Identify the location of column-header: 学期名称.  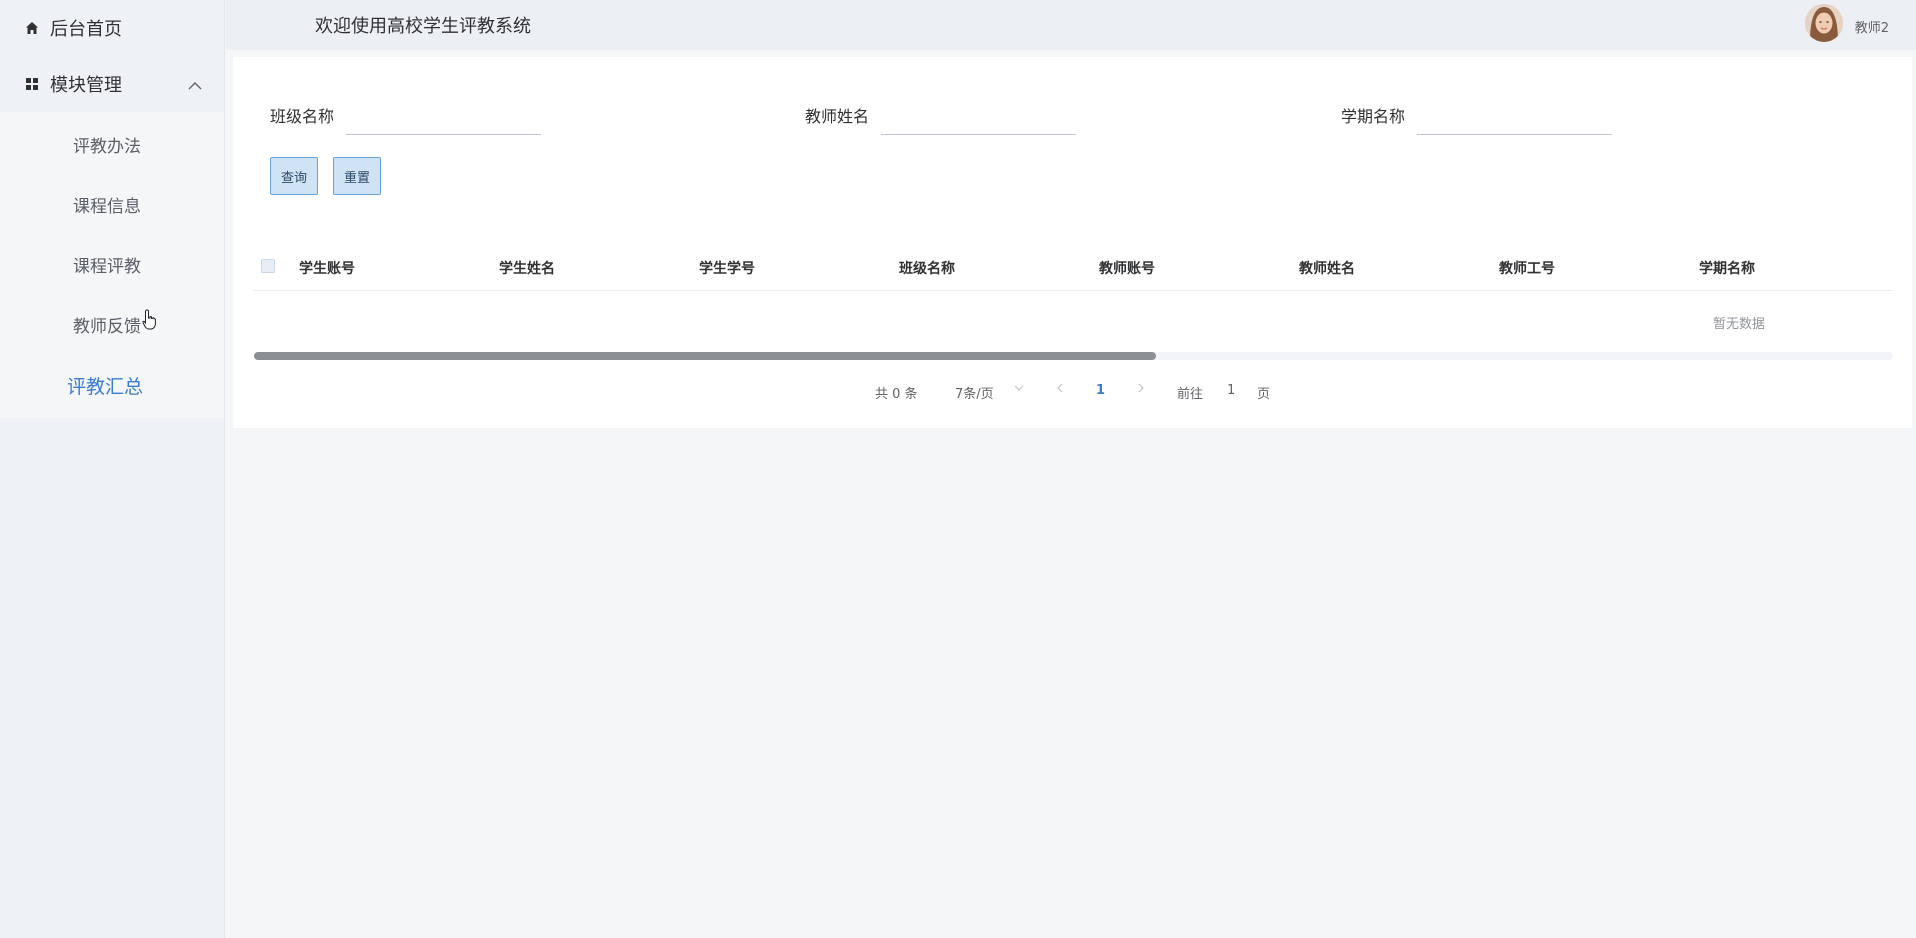
(1727, 269).